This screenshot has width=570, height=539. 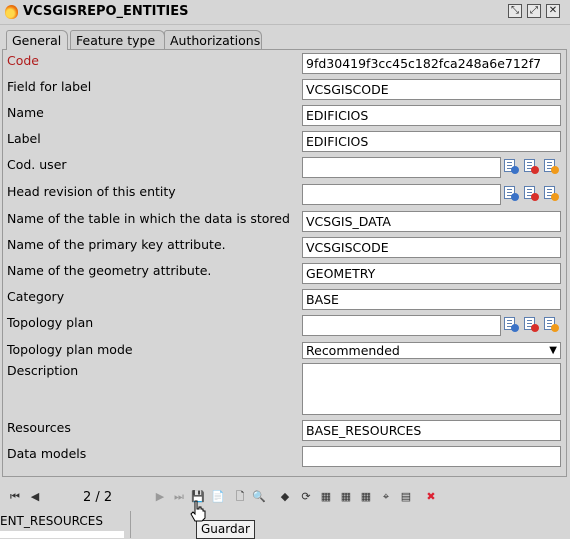 What do you see at coordinates (179, 497) in the screenshot?
I see `last-record-icon: ⏭` at bounding box center [179, 497].